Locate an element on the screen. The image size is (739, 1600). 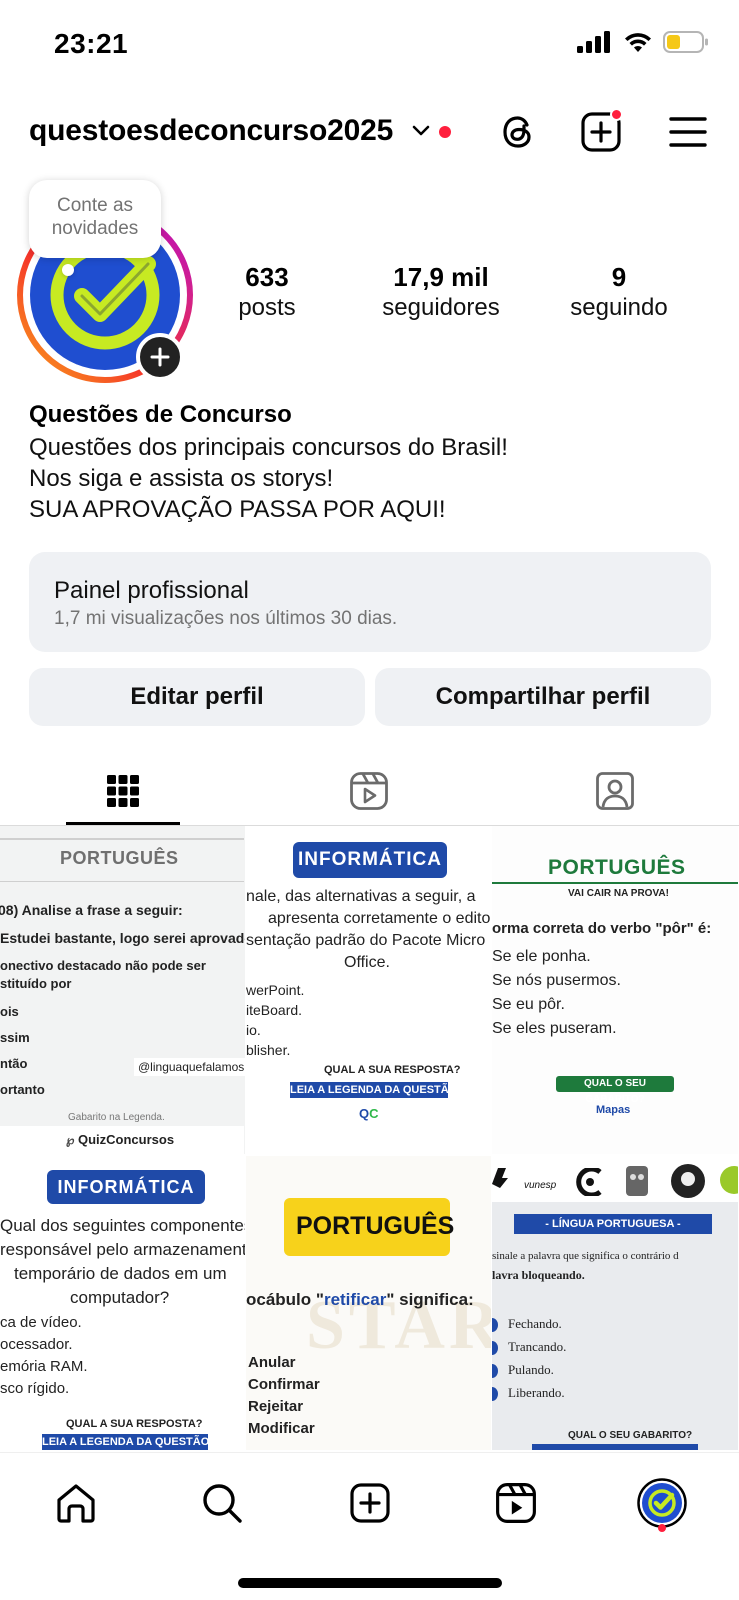
add-story-button is located at coordinates (160, 357).